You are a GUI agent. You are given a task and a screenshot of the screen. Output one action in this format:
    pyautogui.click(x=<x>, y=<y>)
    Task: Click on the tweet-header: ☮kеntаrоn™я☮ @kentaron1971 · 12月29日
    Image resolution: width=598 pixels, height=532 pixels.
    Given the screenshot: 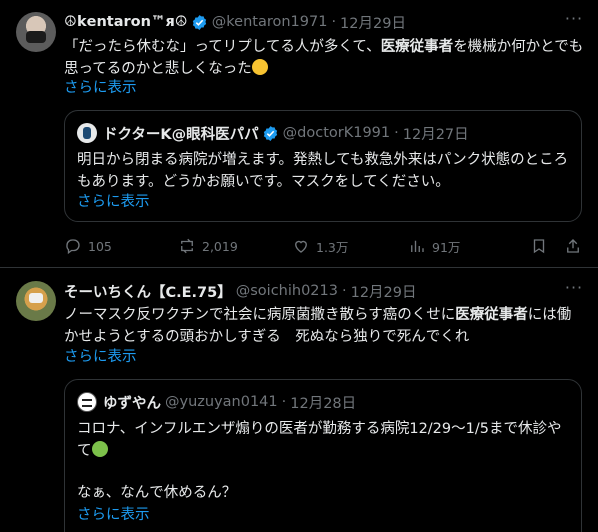 What is the action you would take?
    pyautogui.click(x=235, y=22)
    